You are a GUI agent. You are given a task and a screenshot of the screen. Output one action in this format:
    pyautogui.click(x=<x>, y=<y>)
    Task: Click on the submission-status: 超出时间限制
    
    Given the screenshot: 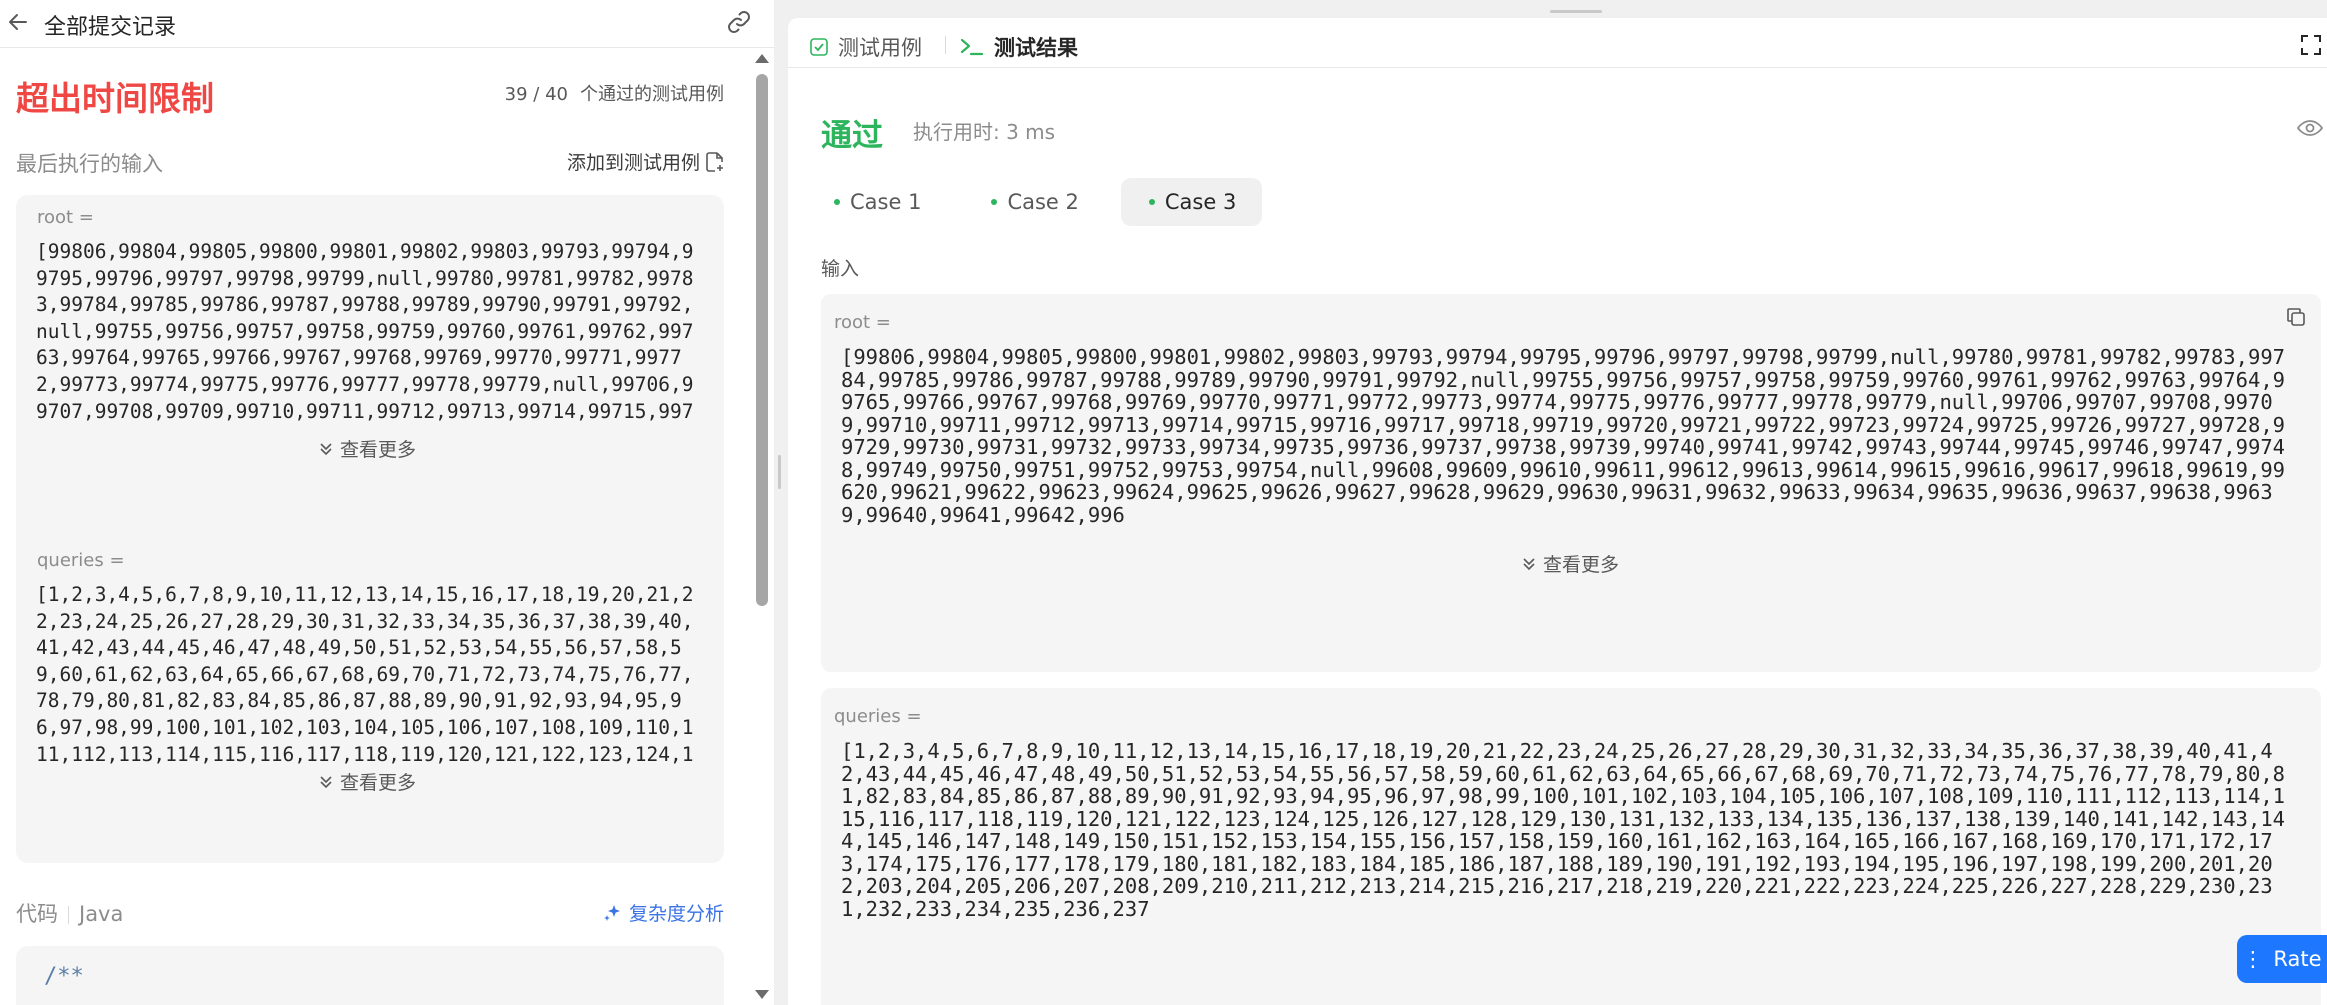 What is the action you would take?
    pyautogui.click(x=115, y=98)
    